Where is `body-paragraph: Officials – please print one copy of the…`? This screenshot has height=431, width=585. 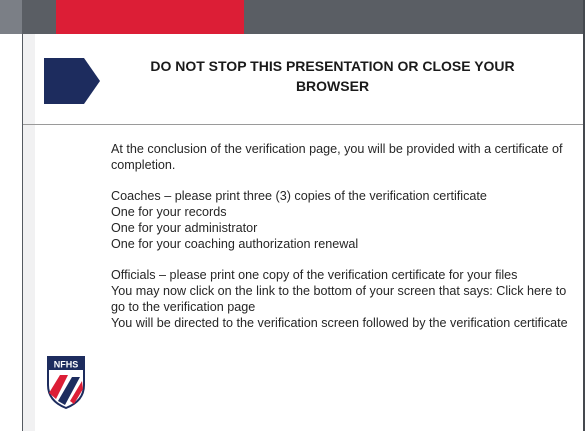 body-paragraph: Officials – please print one copy of the… is located at coordinates (314, 275).